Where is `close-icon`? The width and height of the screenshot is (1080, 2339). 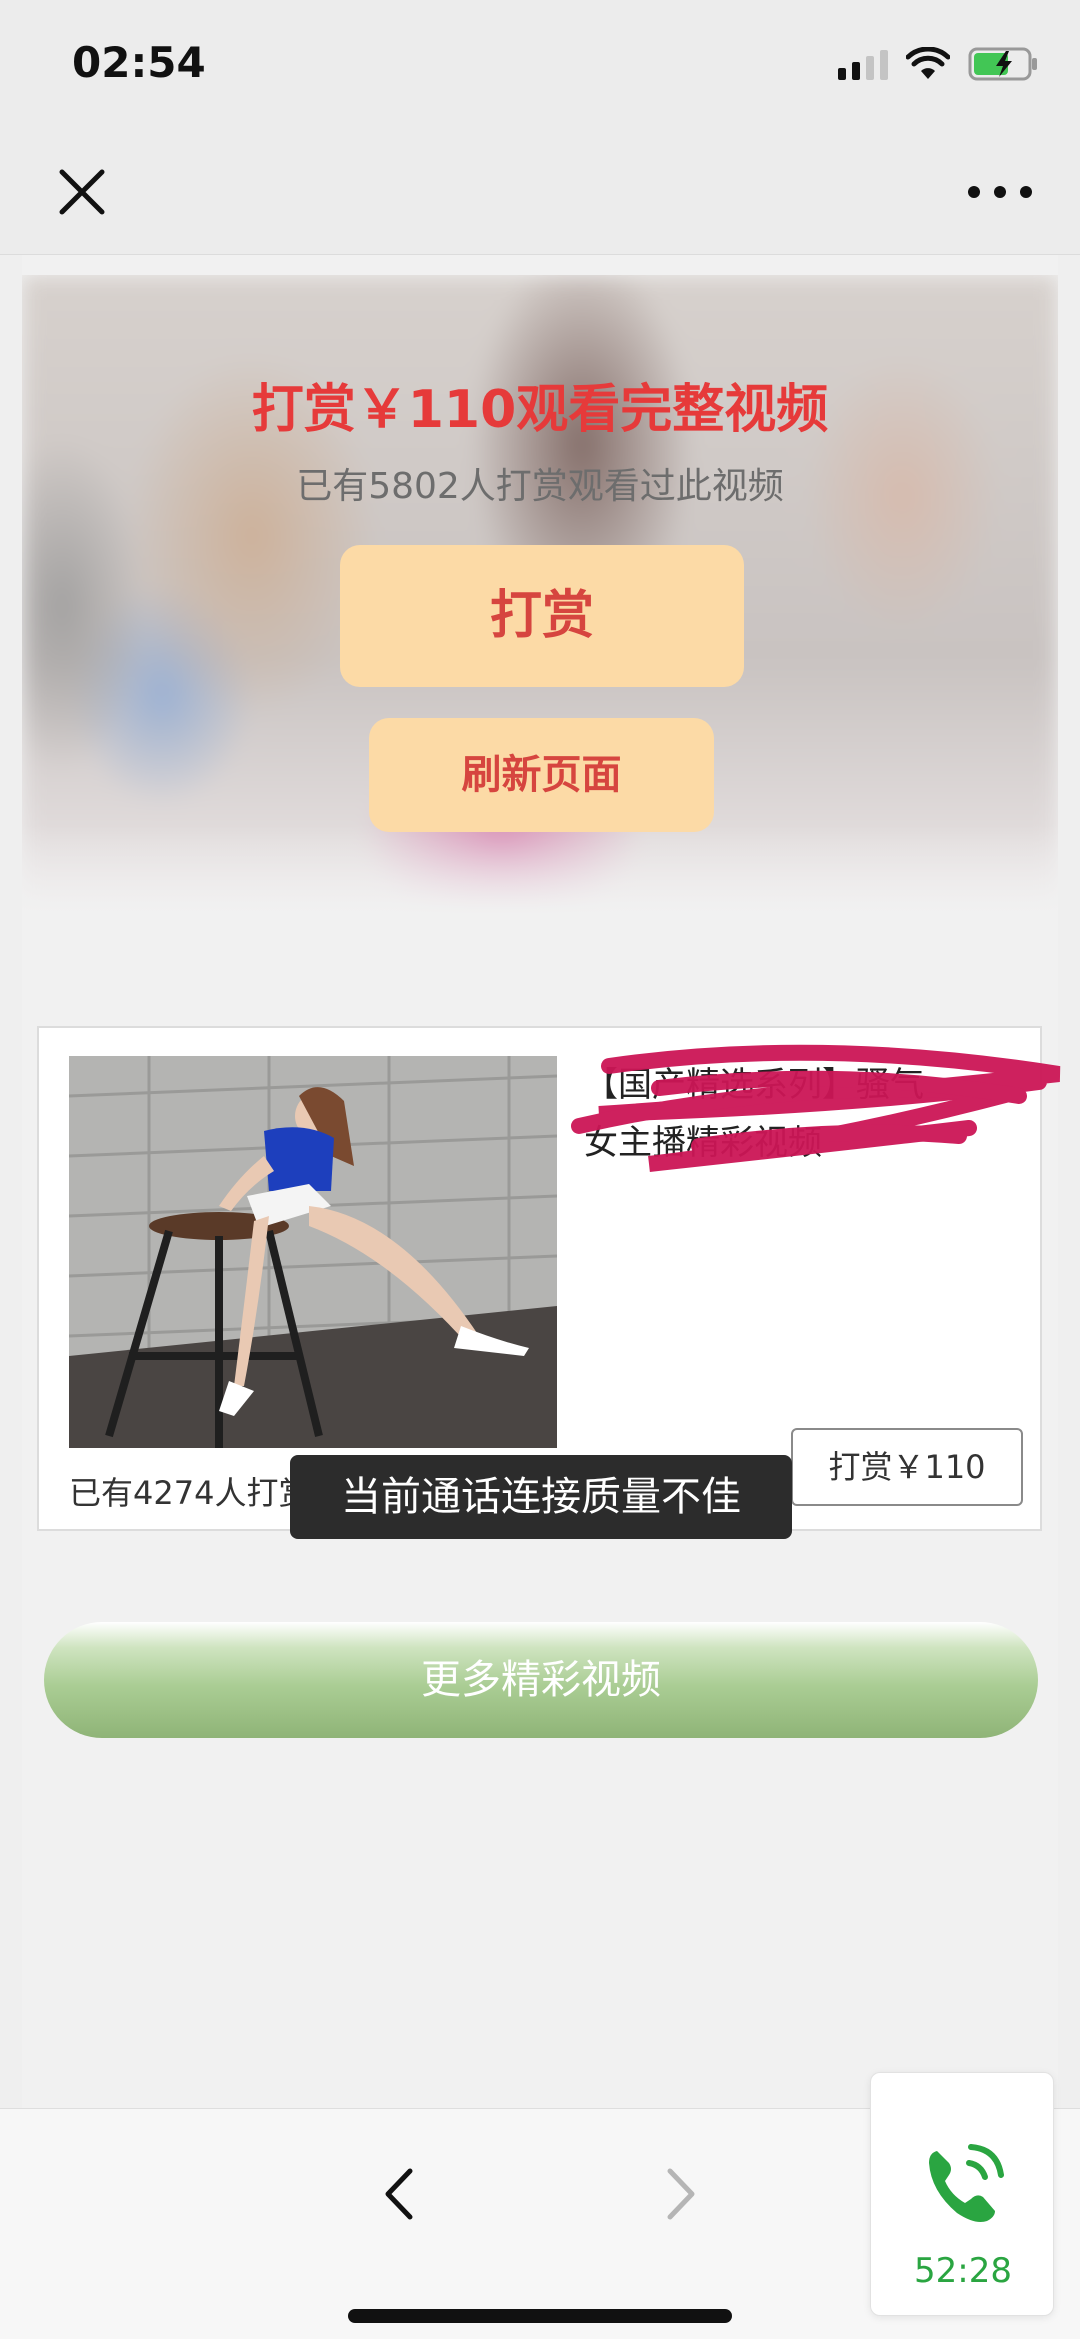 close-icon is located at coordinates (82, 192).